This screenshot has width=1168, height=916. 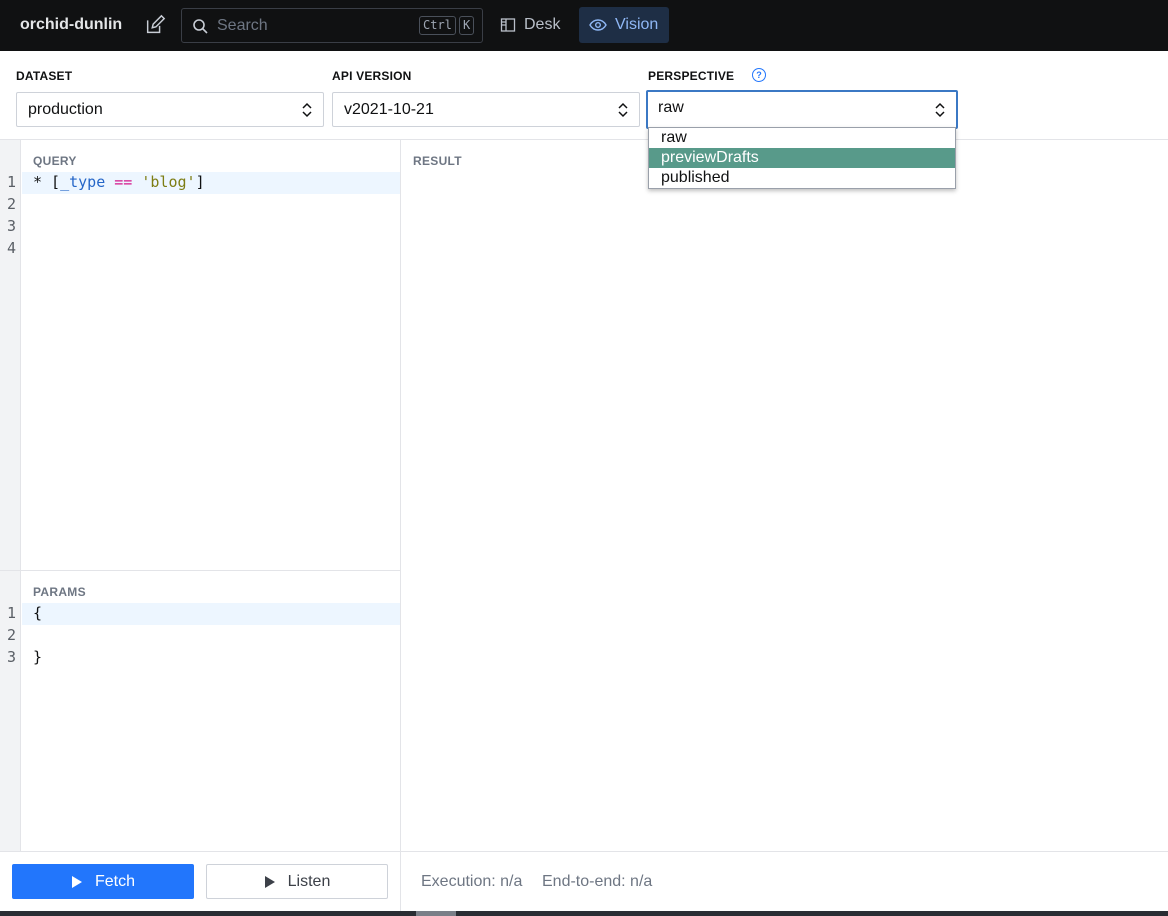 I want to click on query-editor: * [_type == 'blog'], so click(x=119, y=182).